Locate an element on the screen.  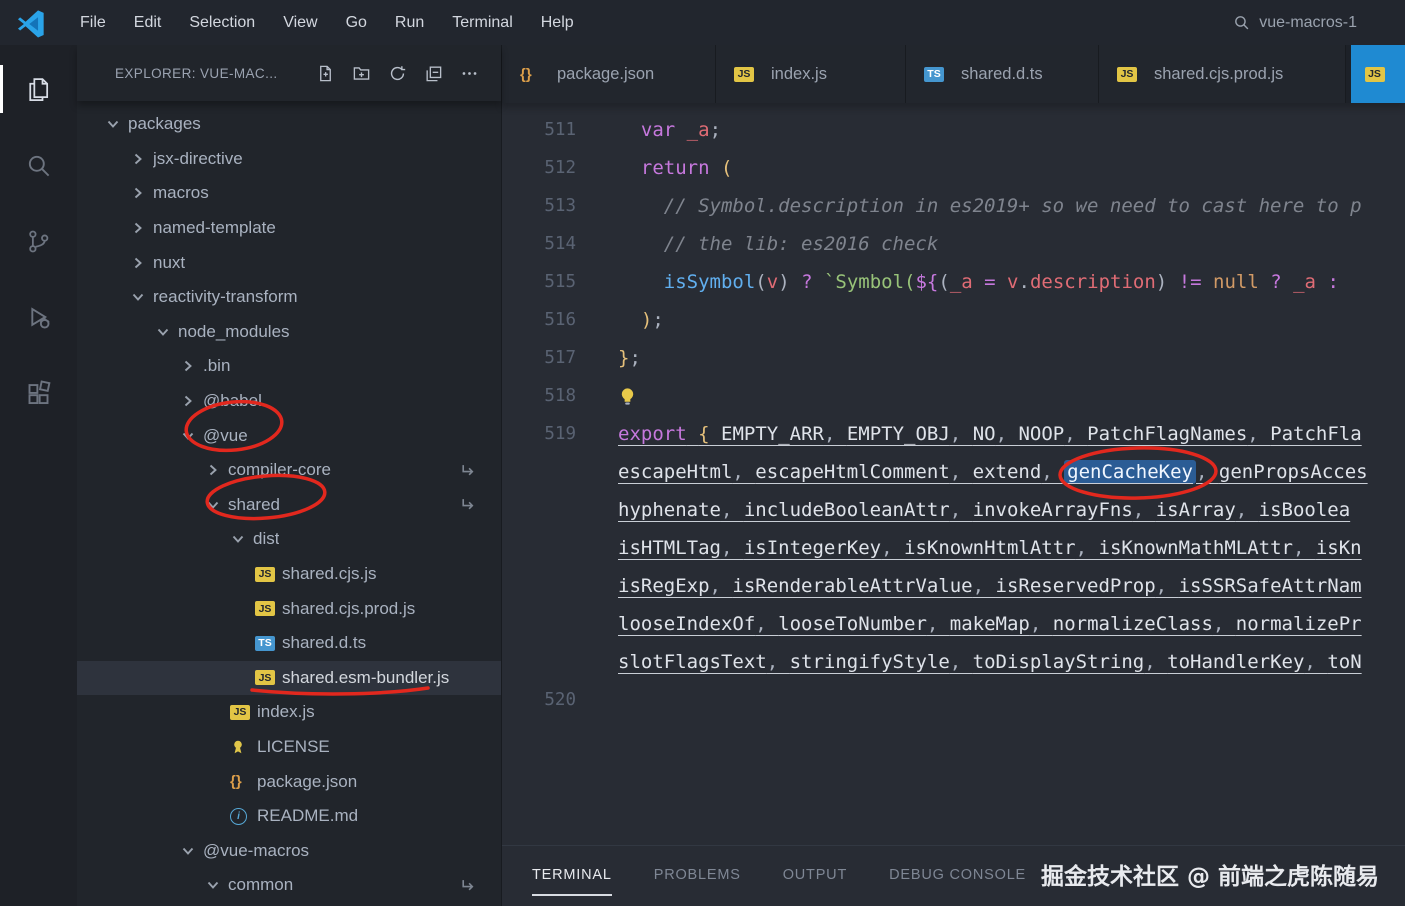
activity-source-control is located at coordinates (38, 241).